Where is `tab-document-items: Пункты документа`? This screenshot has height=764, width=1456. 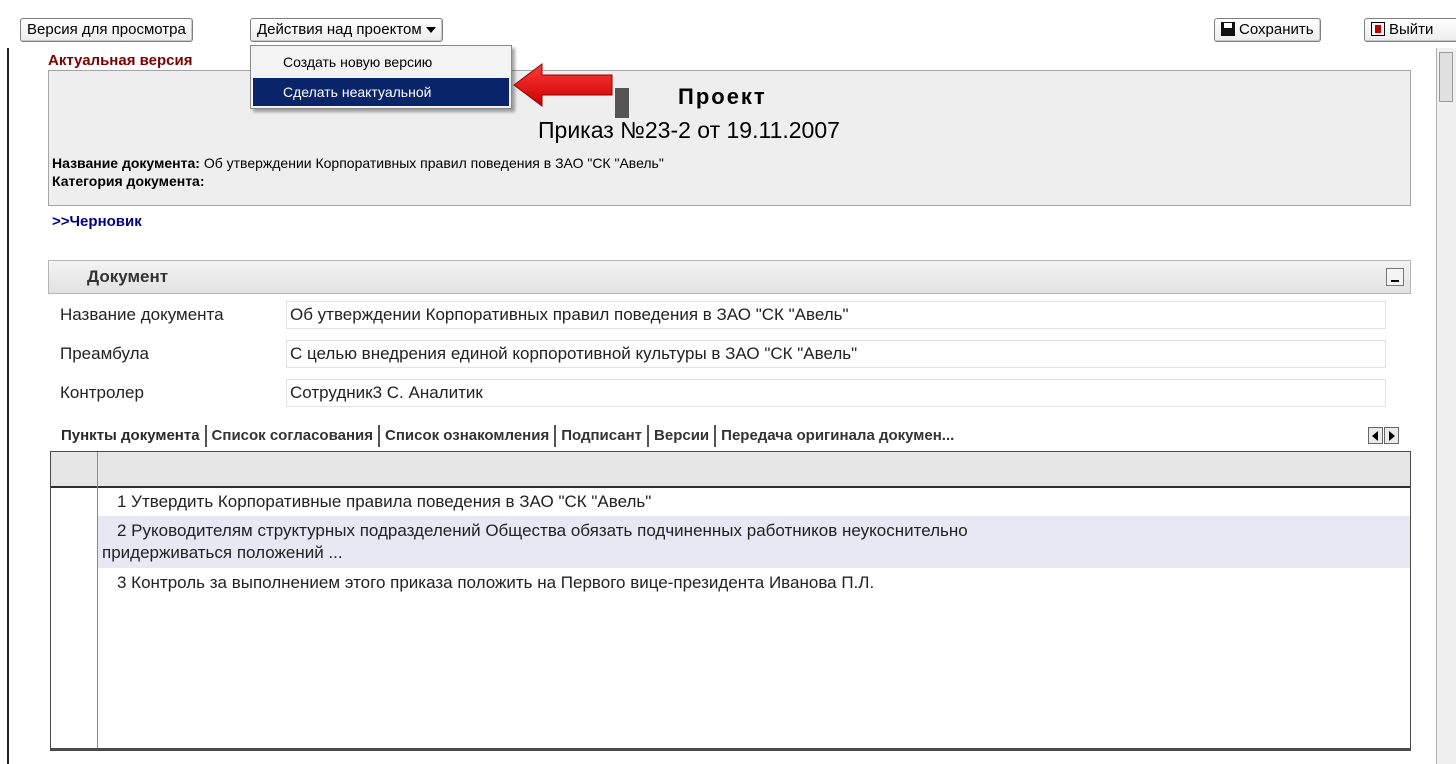
tab-document-items: Пункты документа is located at coordinates (131, 436).